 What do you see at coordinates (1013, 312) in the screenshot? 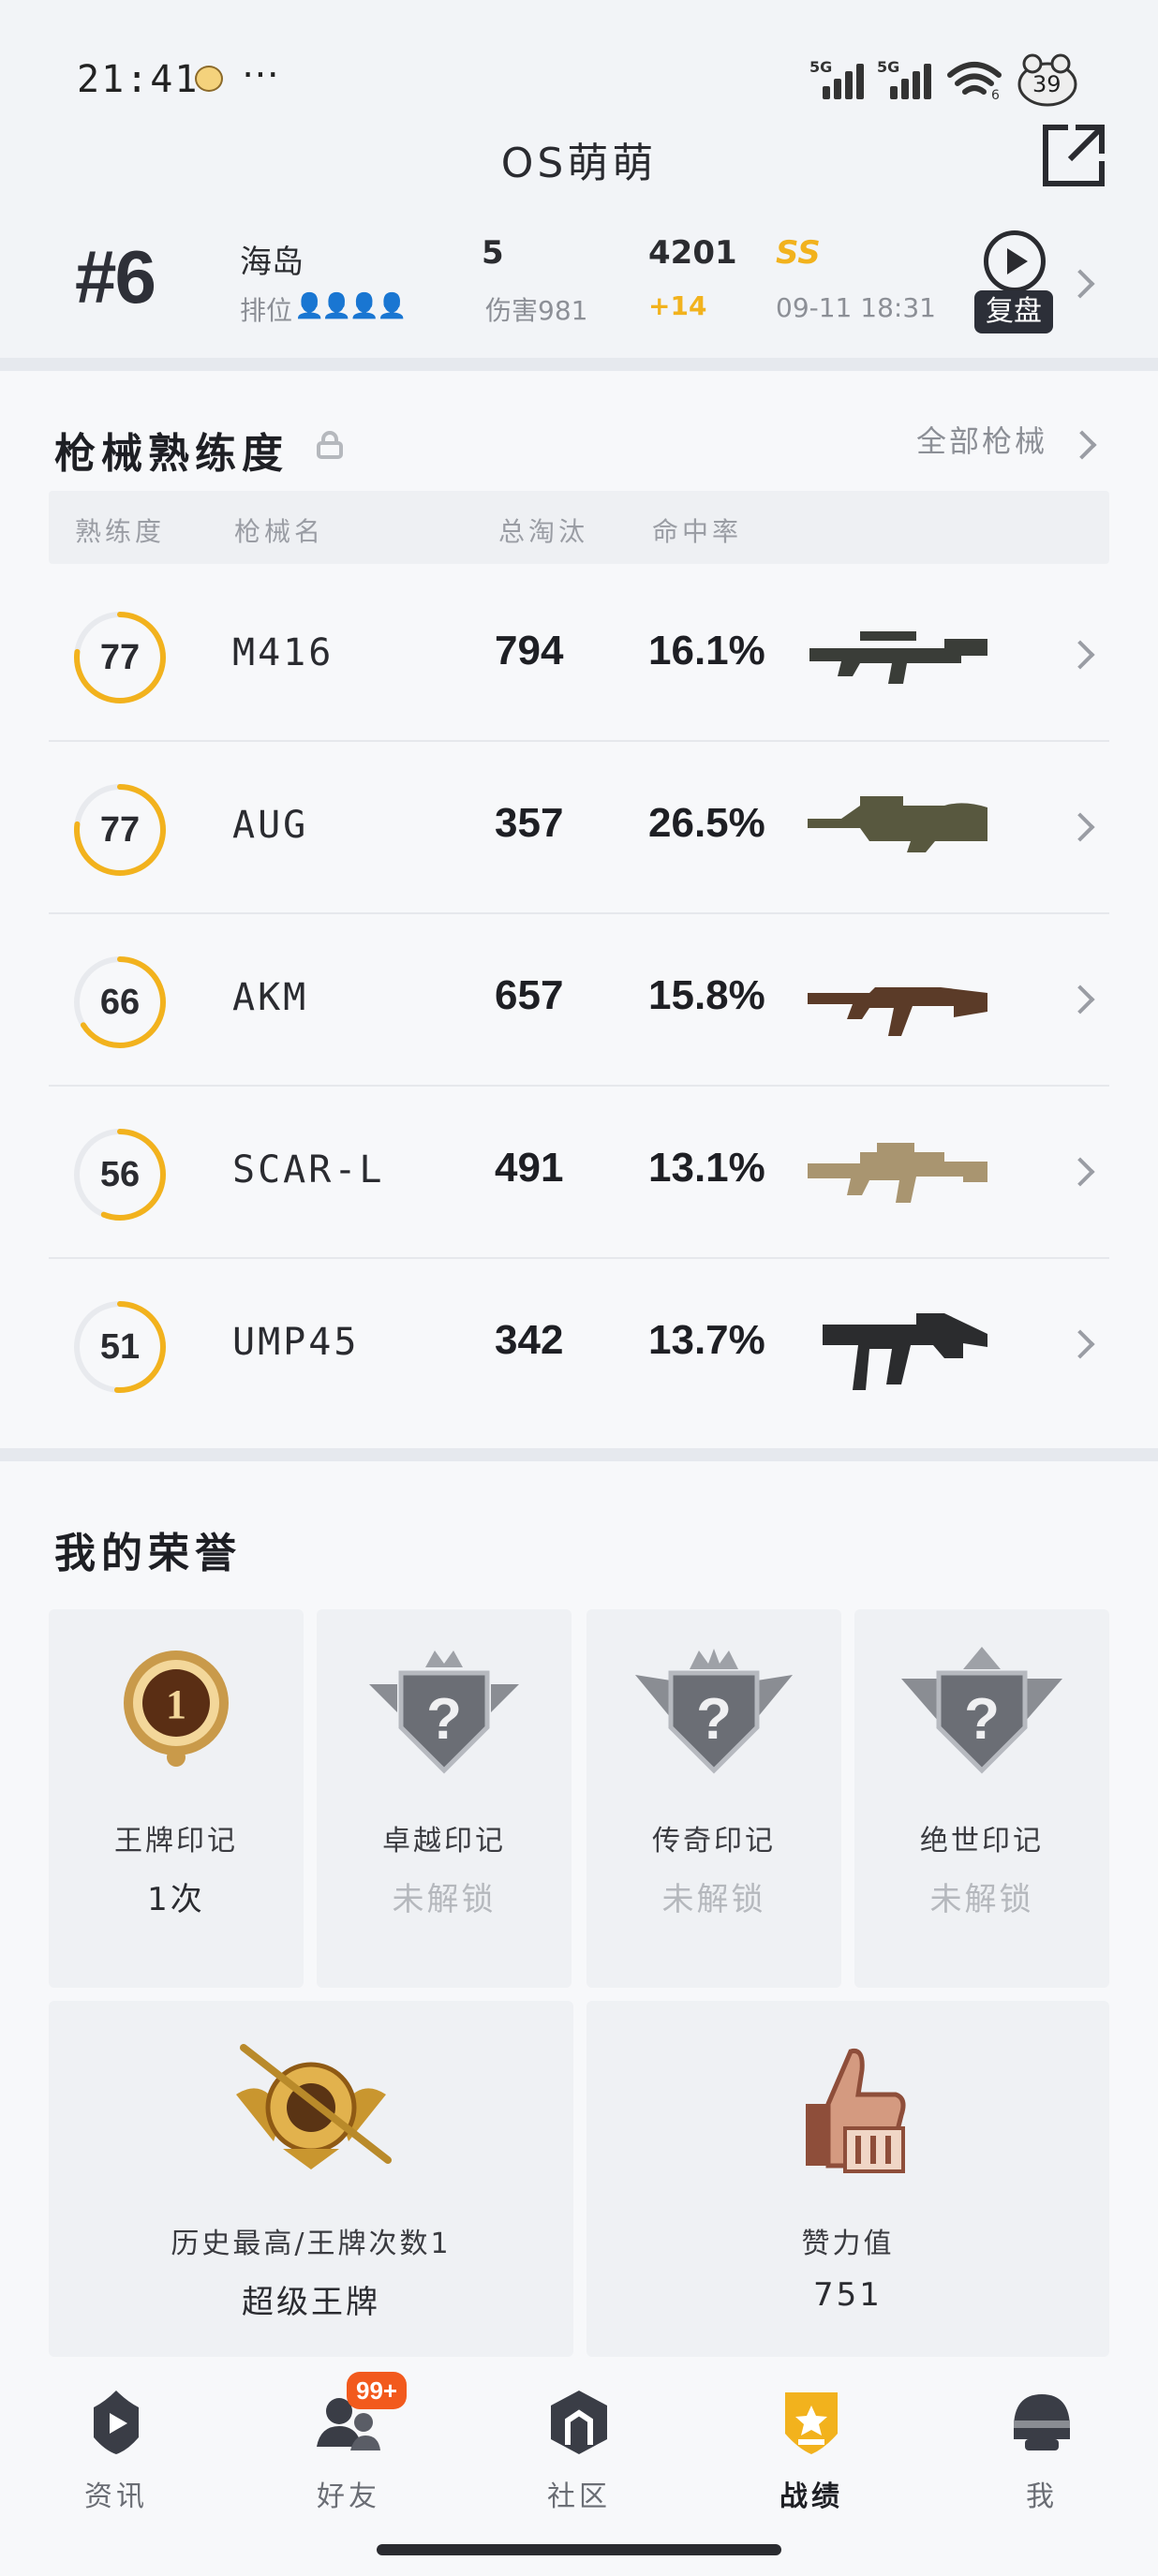
I see `replay-label: 复盘` at bounding box center [1013, 312].